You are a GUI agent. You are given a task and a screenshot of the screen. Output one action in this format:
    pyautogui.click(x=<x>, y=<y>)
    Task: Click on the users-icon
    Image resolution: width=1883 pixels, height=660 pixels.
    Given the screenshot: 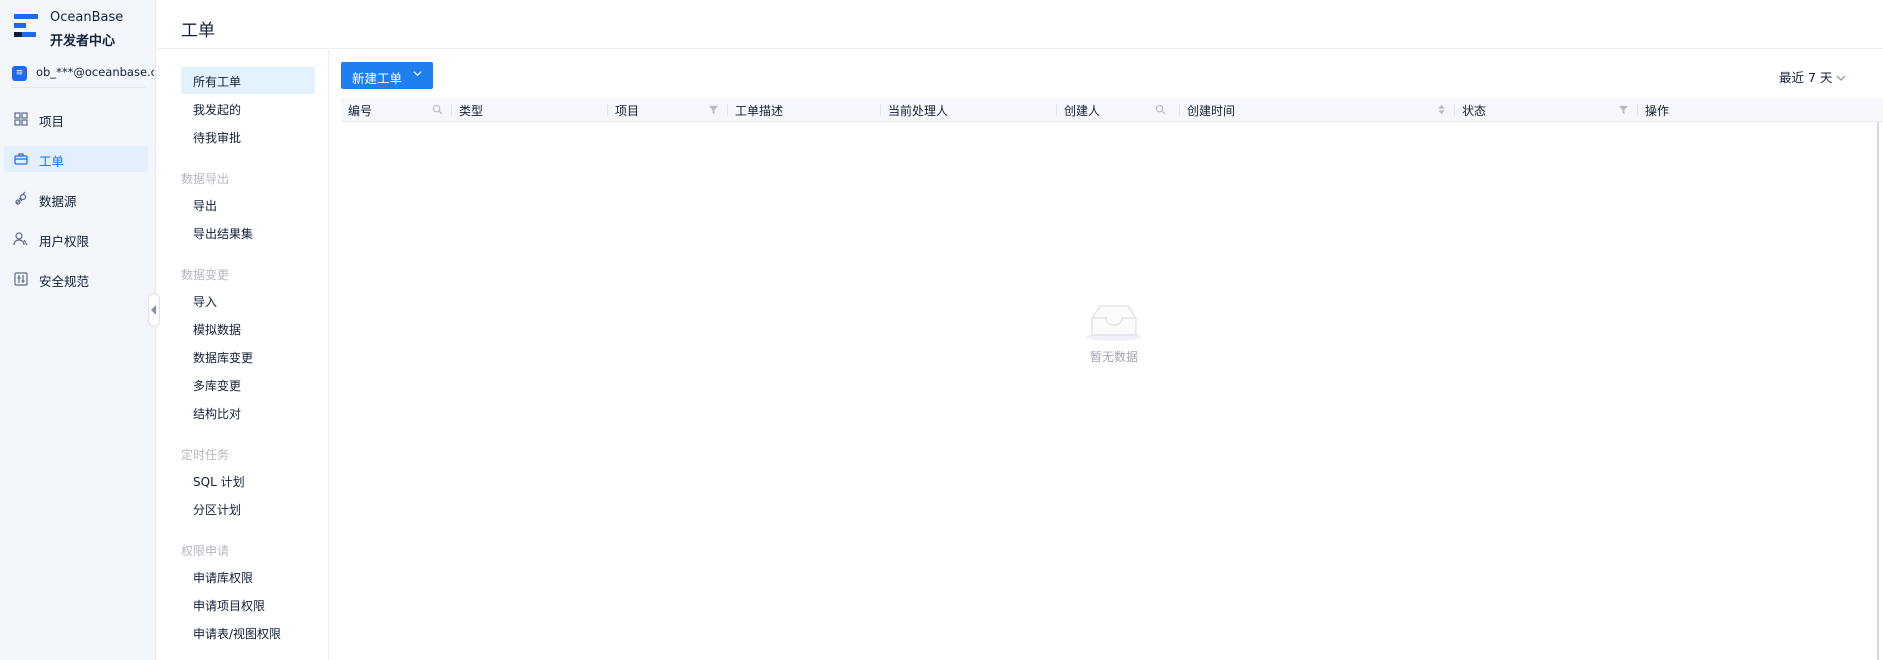 What is the action you would take?
    pyautogui.click(x=20, y=239)
    